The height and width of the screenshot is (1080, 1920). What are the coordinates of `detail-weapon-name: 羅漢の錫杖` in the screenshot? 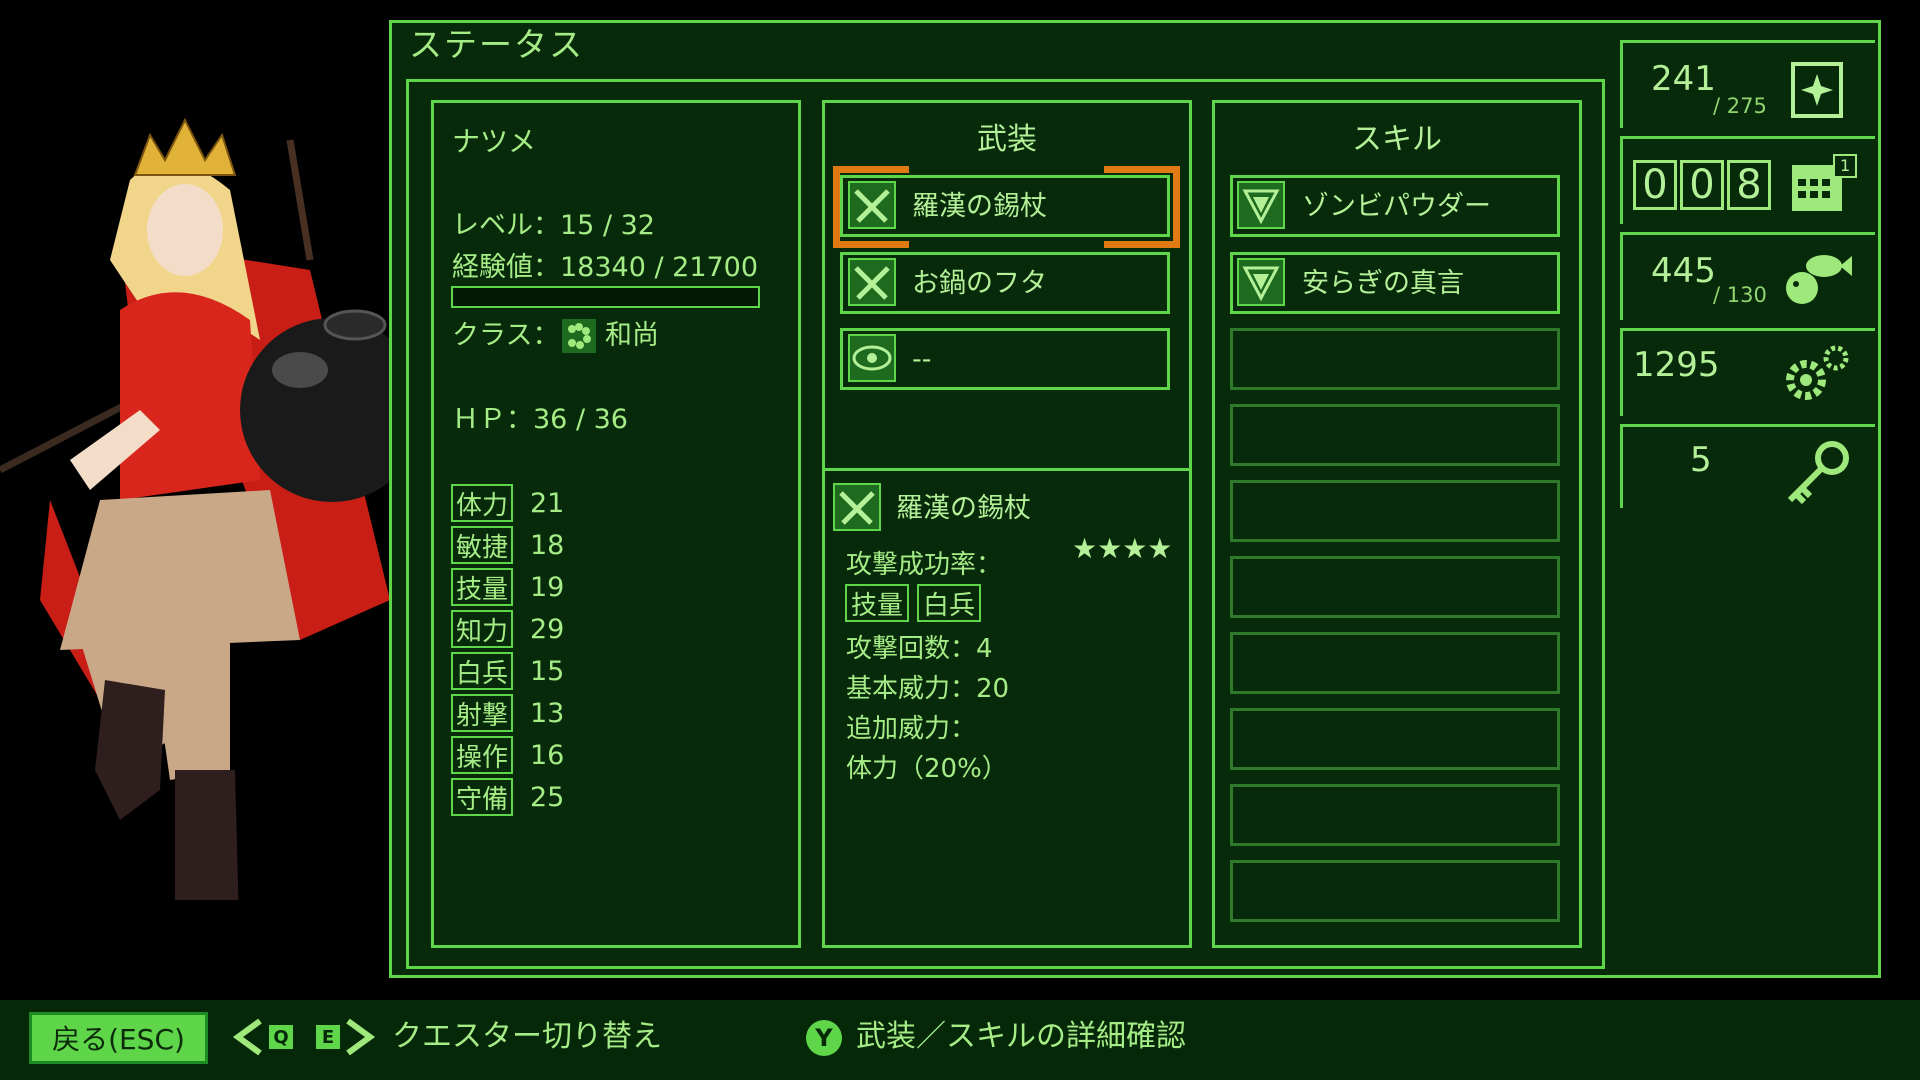 It's located at (963, 508).